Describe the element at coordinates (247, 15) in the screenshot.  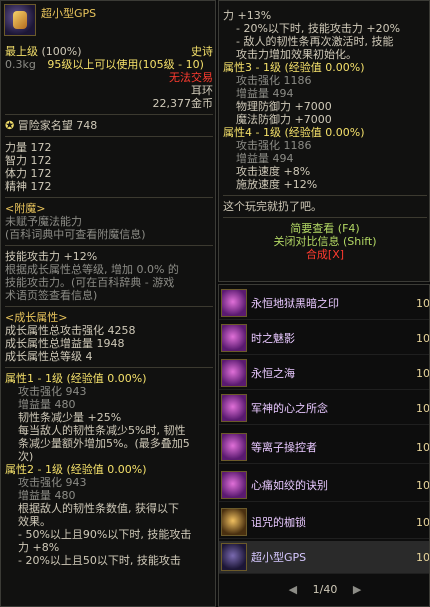
I see `cont-line: 力 +13%` at that location.